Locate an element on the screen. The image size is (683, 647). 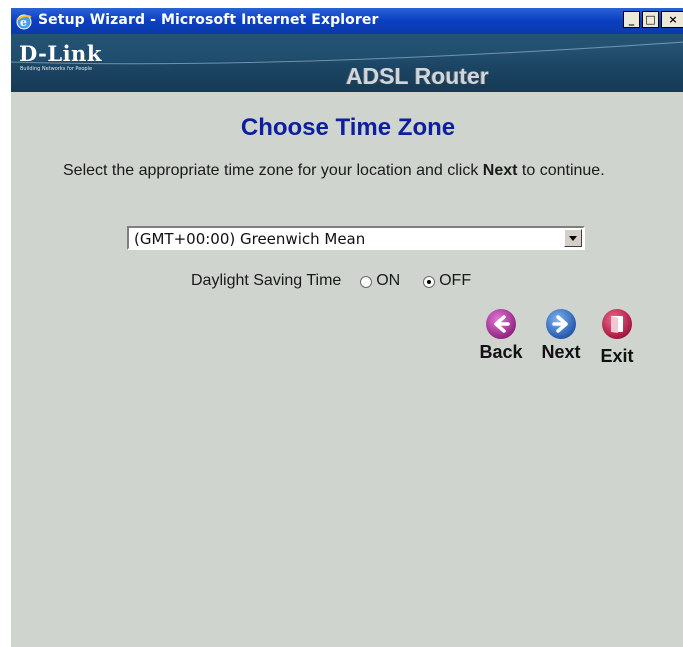
dlink-logo: D-Link is located at coordinates (60, 53).